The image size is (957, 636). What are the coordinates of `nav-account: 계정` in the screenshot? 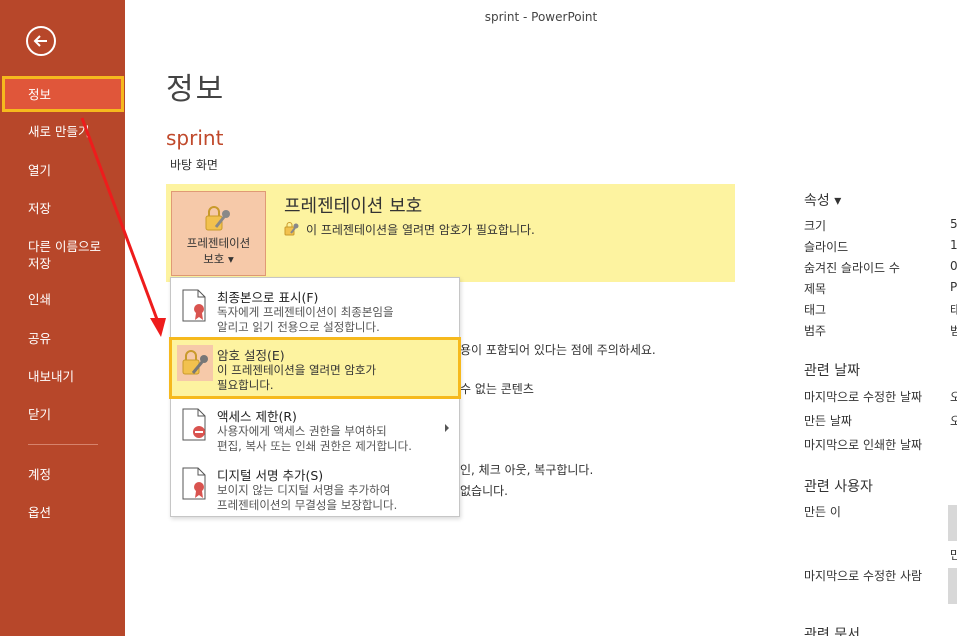 It's located at (62, 474).